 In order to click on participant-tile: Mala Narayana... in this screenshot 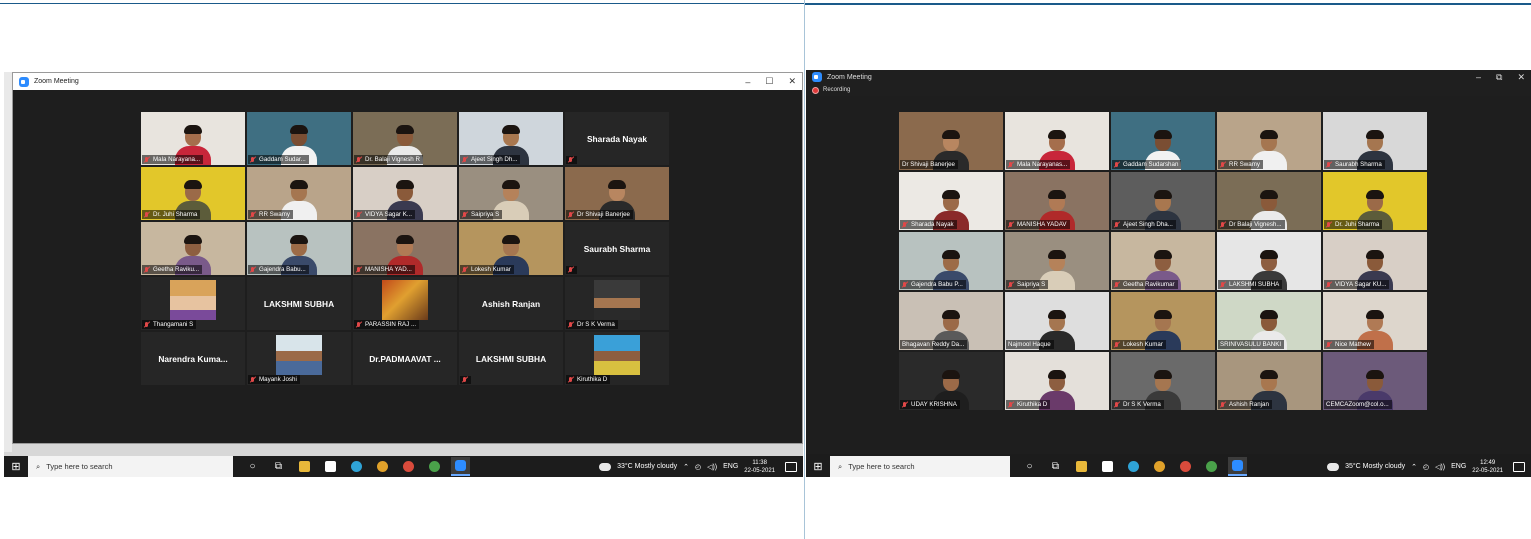, I will do `click(193, 138)`.